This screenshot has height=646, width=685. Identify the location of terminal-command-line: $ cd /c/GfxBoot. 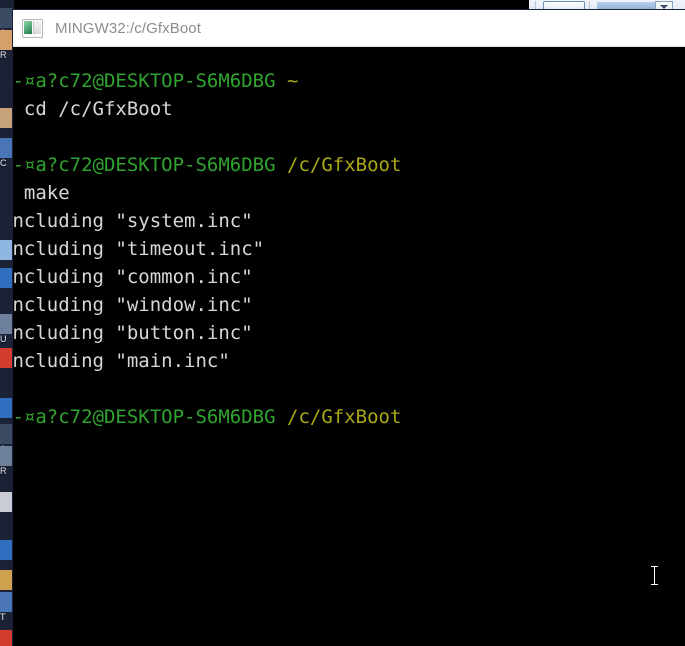
(207, 109).